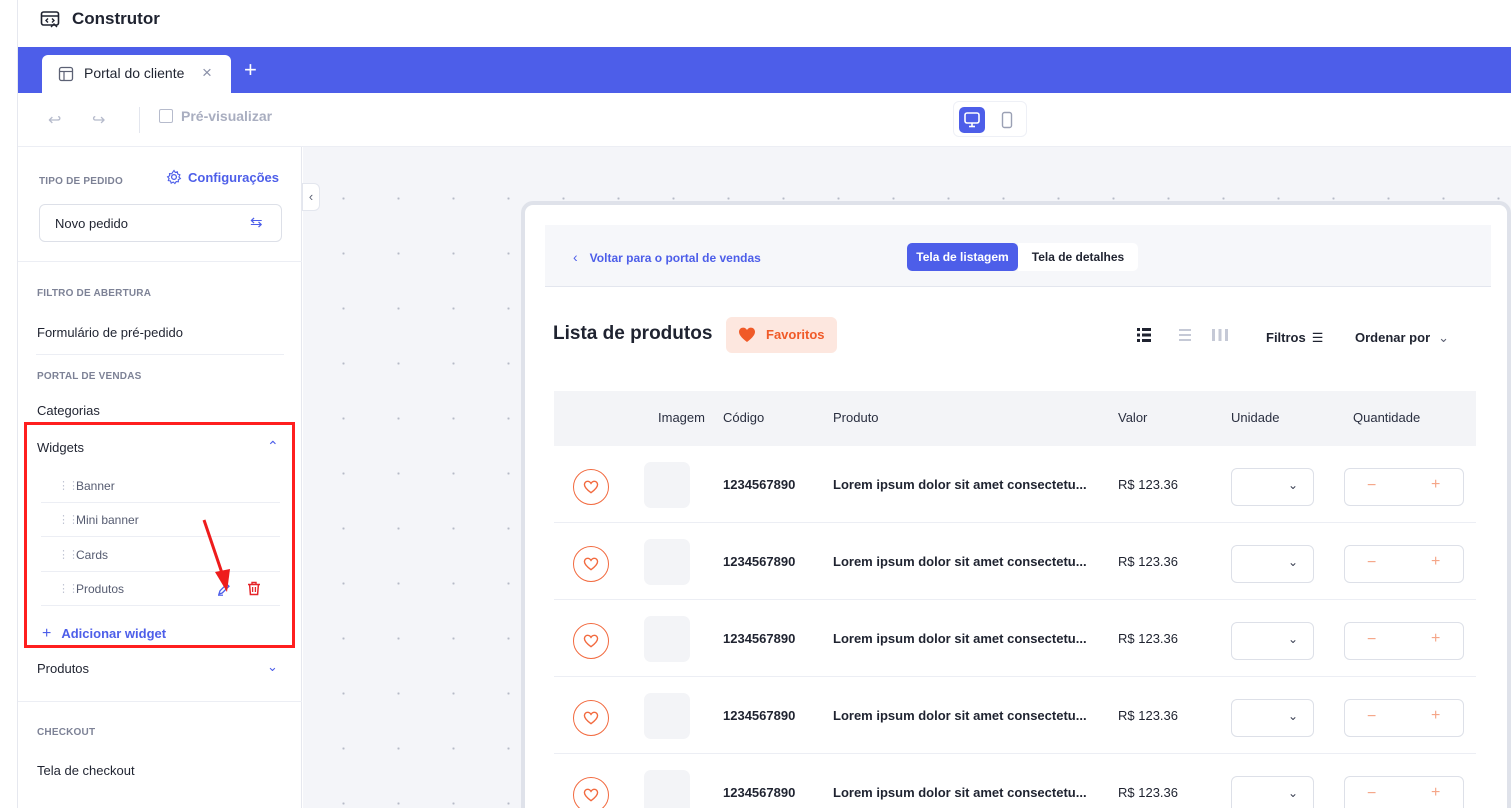 Image resolution: width=1511 pixels, height=808 pixels. What do you see at coordinates (1220, 335) in the screenshot?
I see `grid-view-icon` at bounding box center [1220, 335].